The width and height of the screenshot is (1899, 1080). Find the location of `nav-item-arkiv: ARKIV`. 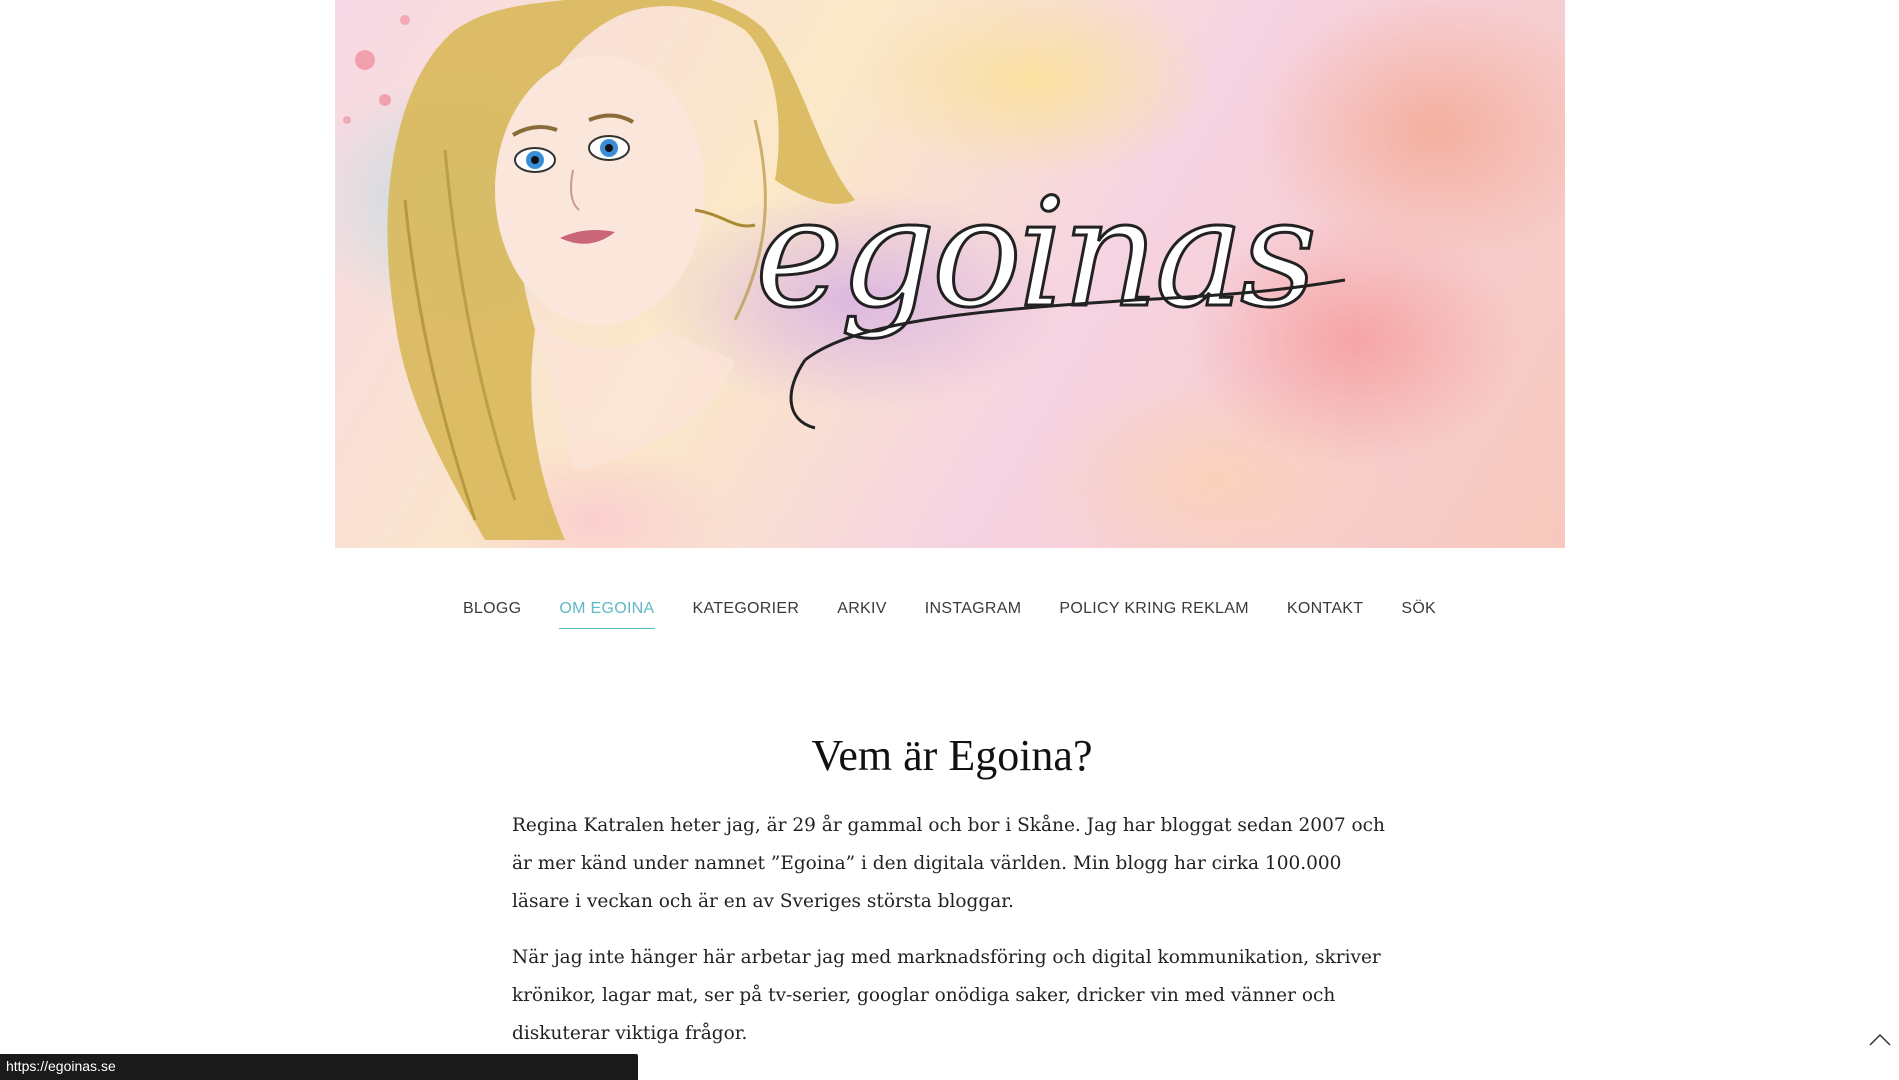

nav-item-arkiv: ARKIV is located at coordinates (862, 614).